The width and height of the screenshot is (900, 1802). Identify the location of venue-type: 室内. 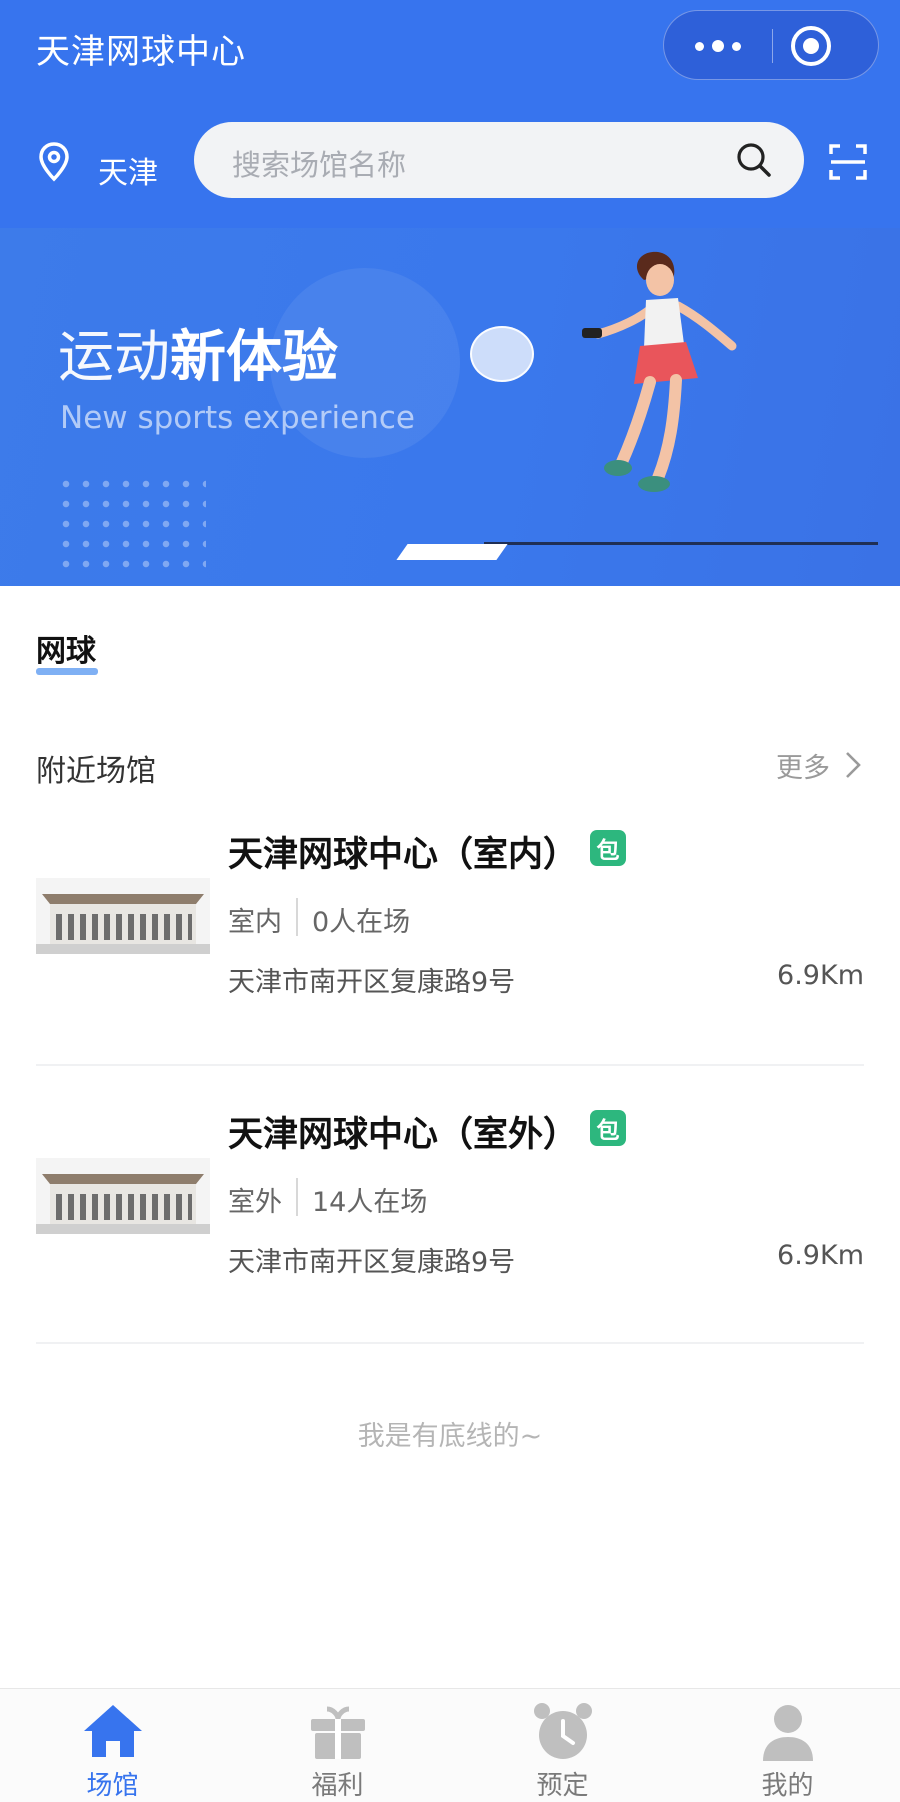
(255, 922).